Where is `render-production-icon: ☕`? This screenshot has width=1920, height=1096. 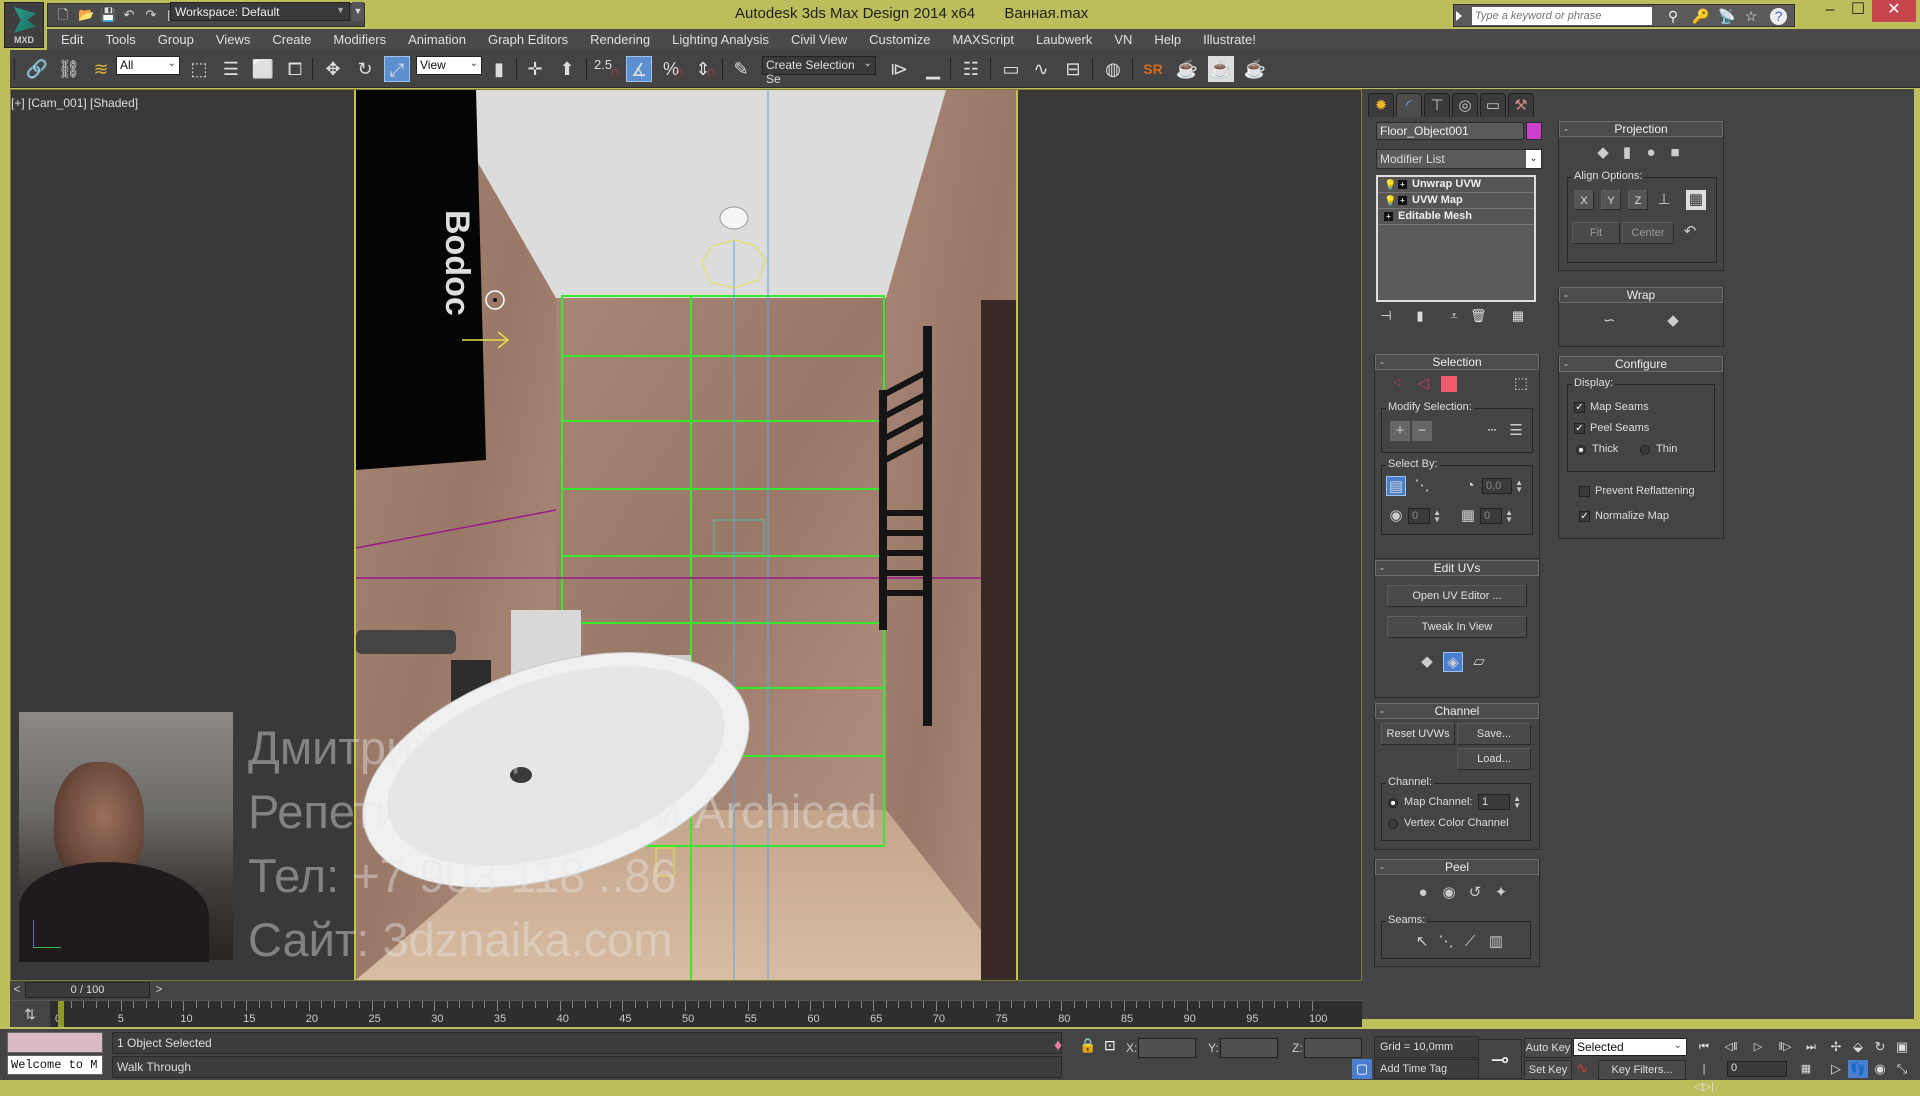 render-production-icon: ☕ is located at coordinates (1255, 69).